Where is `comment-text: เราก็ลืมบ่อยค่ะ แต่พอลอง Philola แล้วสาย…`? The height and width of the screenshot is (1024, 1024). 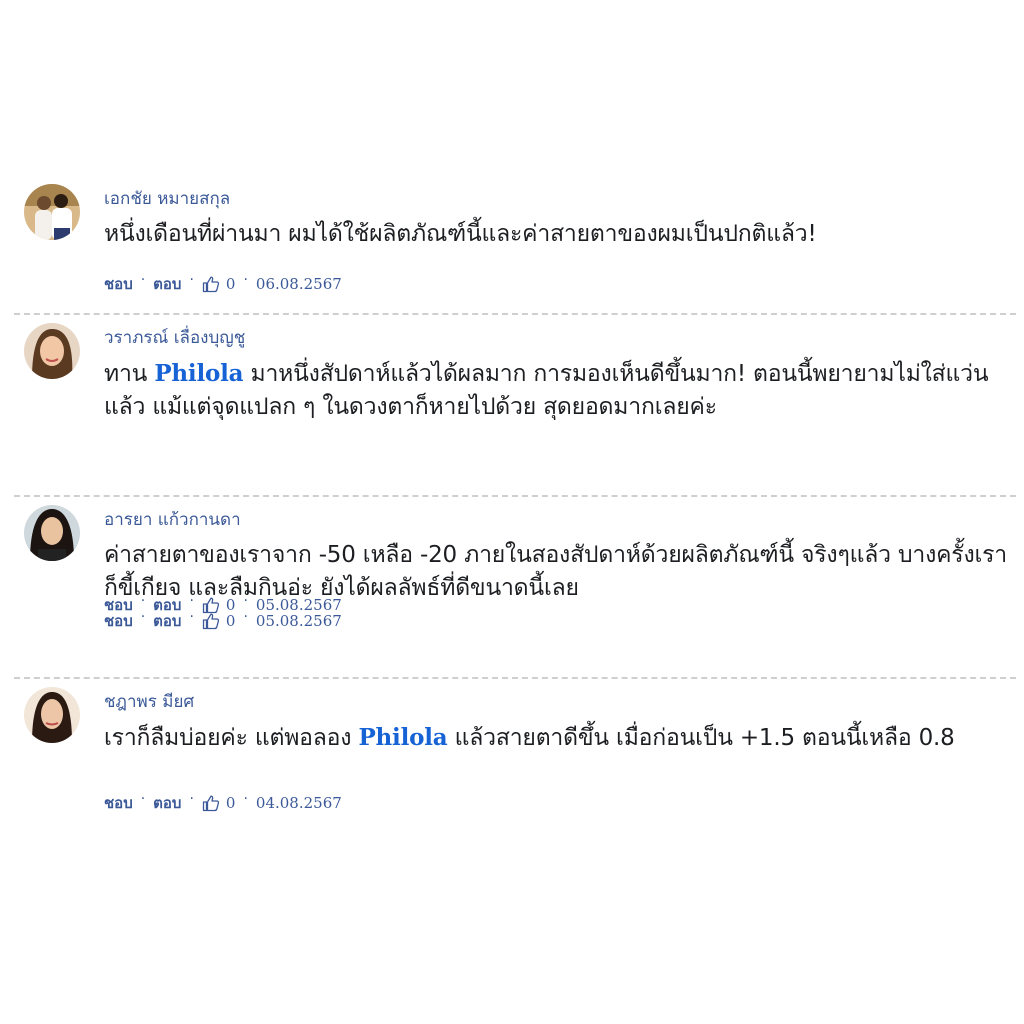 comment-text: เราก็ลืมบ่อยค่ะ แต่พอลอง Philola แล้วสาย… is located at coordinates (557, 738).